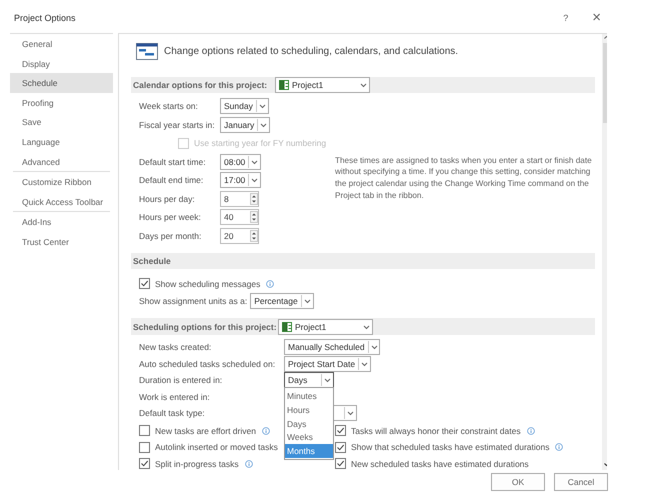 The width and height of the screenshot is (664, 494). Describe the element at coordinates (440, 463) in the screenshot. I see `checkbox-label: New scheduled tasks have estimated durations` at that location.